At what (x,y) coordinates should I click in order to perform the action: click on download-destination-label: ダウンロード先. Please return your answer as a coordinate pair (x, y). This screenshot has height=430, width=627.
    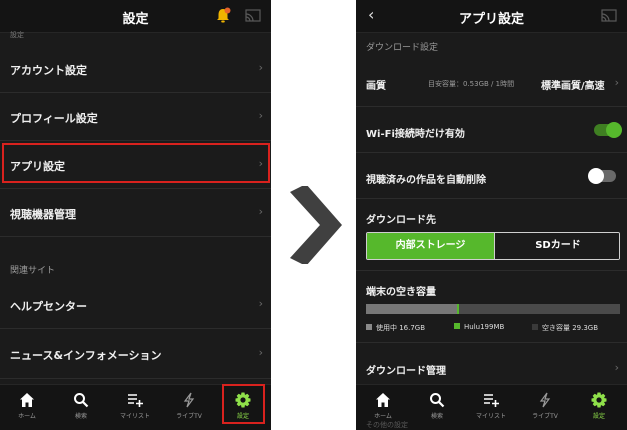
    Looking at the image, I should click on (401, 220).